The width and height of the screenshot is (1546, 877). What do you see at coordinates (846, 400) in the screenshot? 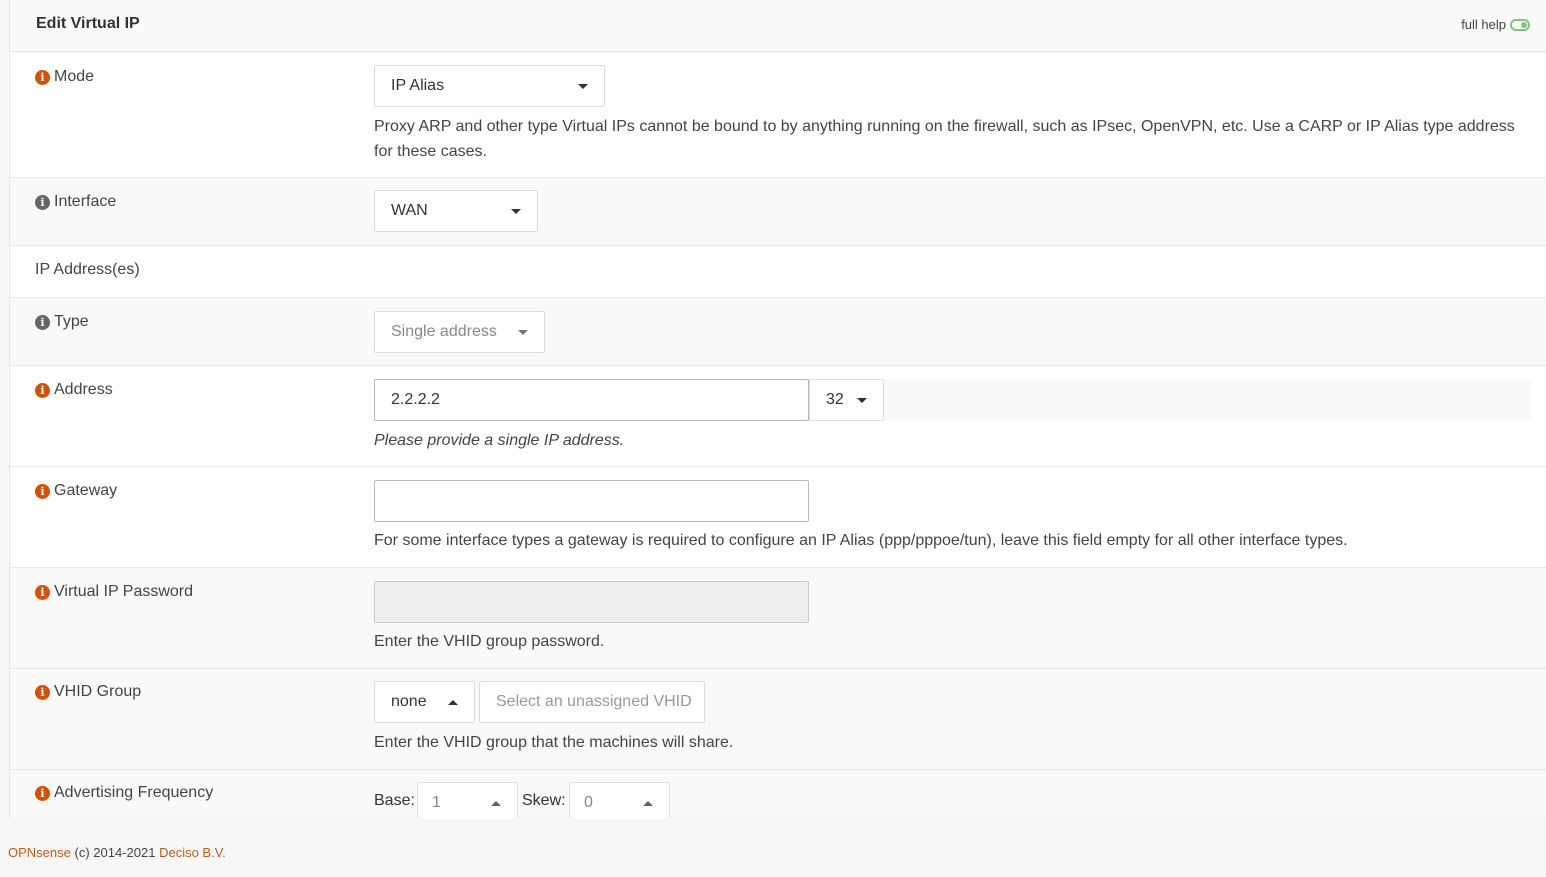
I see `address-mask-select: 32` at bounding box center [846, 400].